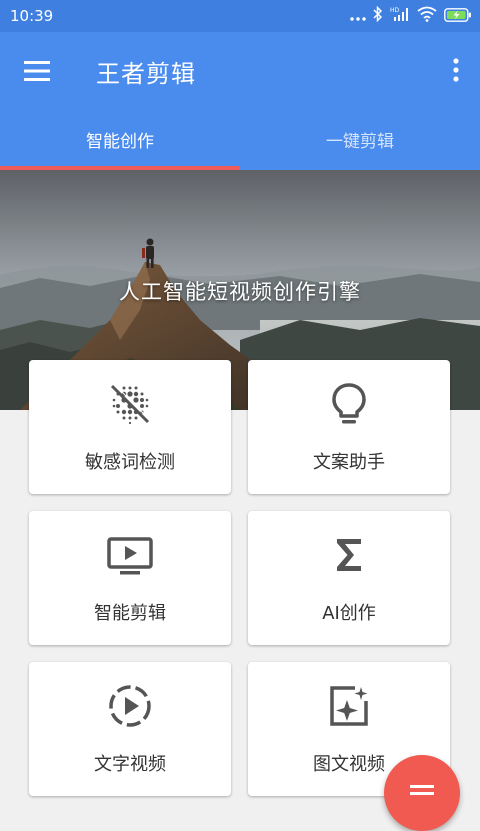 The width and height of the screenshot is (480, 831). I want to click on tab-one-click-edit: 一键剪辑, so click(360, 139).